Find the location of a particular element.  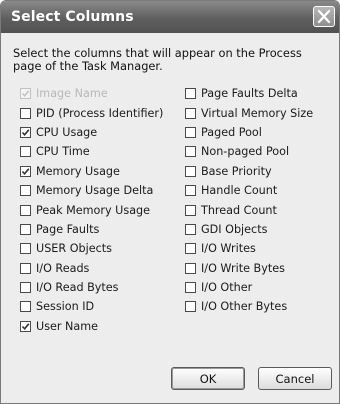

column-option-session-id: Session ID is located at coordinates (91, 306).